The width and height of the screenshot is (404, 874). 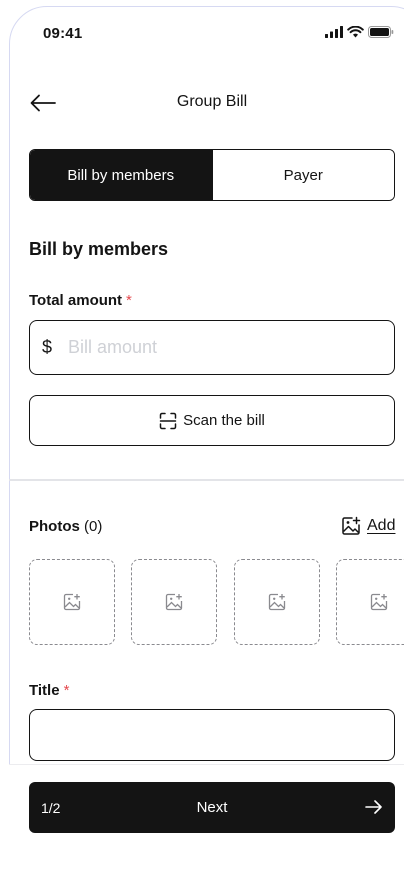 I want to click on photos-label: Photos (0), so click(x=65, y=526).